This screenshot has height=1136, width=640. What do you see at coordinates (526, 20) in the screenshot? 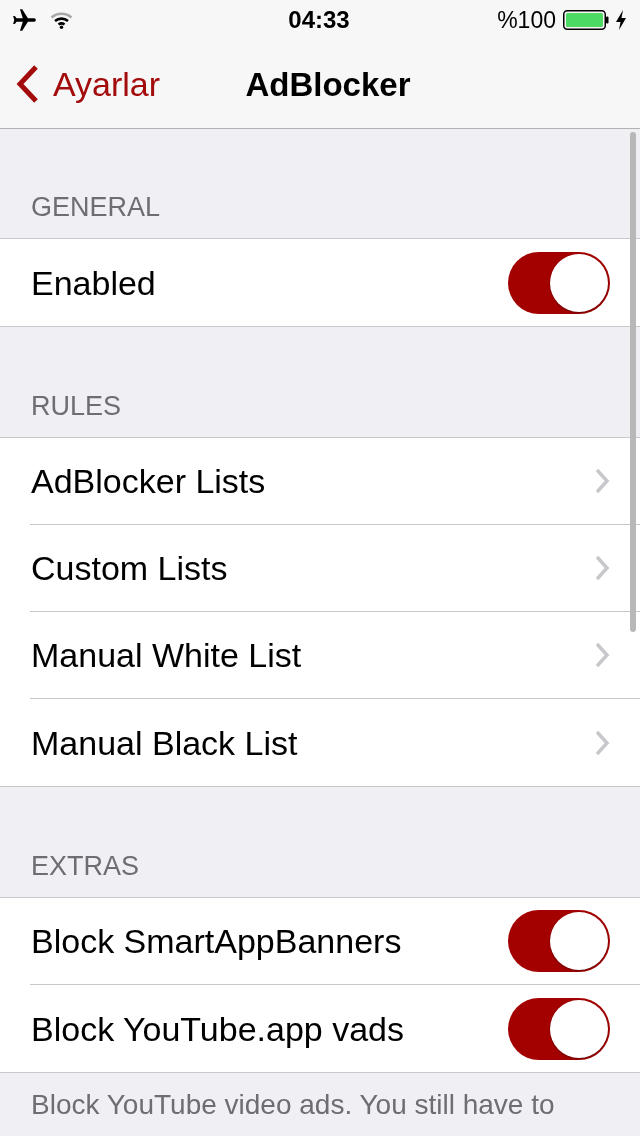
I see `battery-percent: %100` at bounding box center [526, 20].